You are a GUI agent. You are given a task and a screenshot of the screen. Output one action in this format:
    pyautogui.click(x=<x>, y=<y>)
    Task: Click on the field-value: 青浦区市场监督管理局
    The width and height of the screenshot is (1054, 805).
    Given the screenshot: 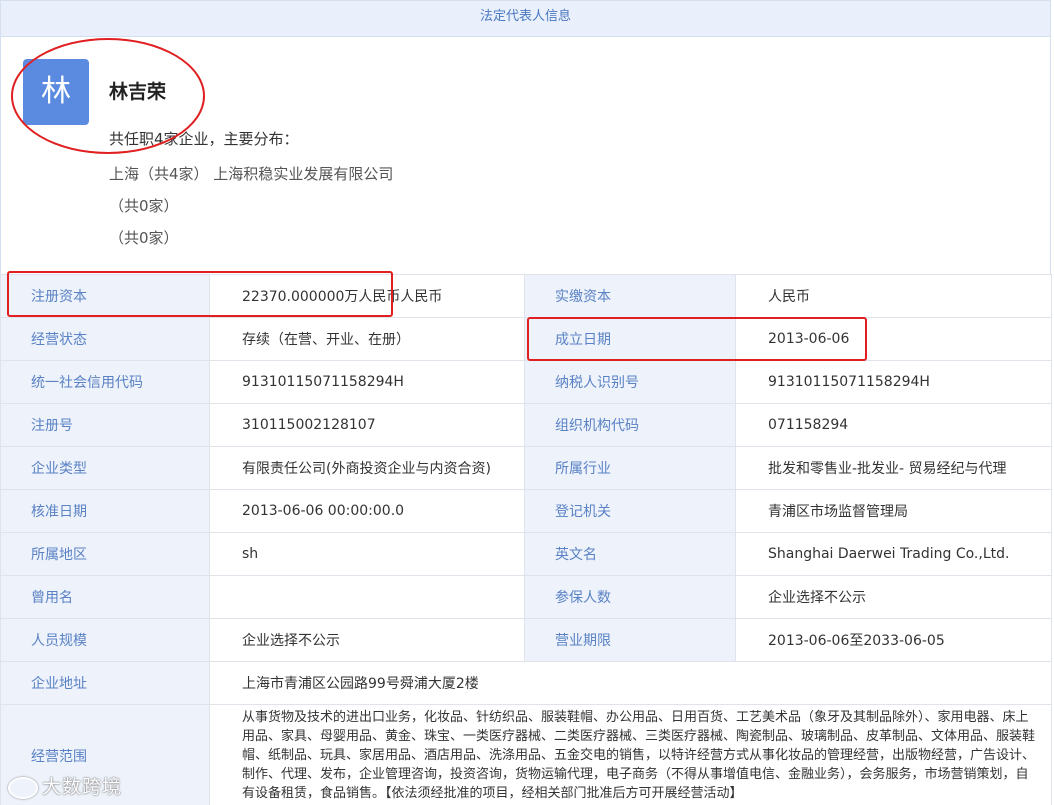 What is the action you would take?
    pyautogui.click(x=893, y=511)
    